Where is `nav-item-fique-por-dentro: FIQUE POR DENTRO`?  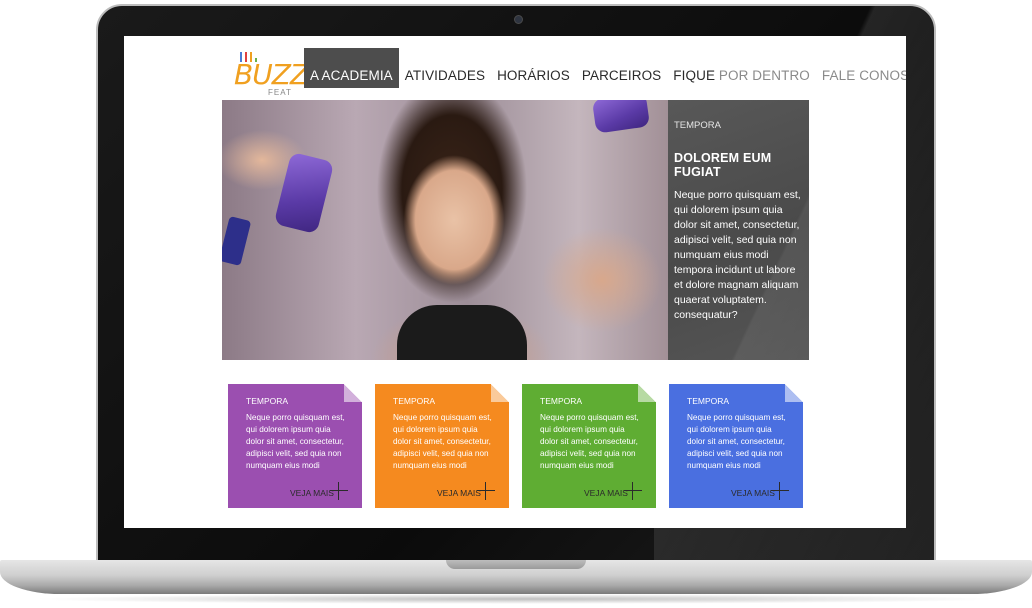
nav-item-fique-por-dentro: FIQUE POR DENTRO is located at coordinates (741, 68).